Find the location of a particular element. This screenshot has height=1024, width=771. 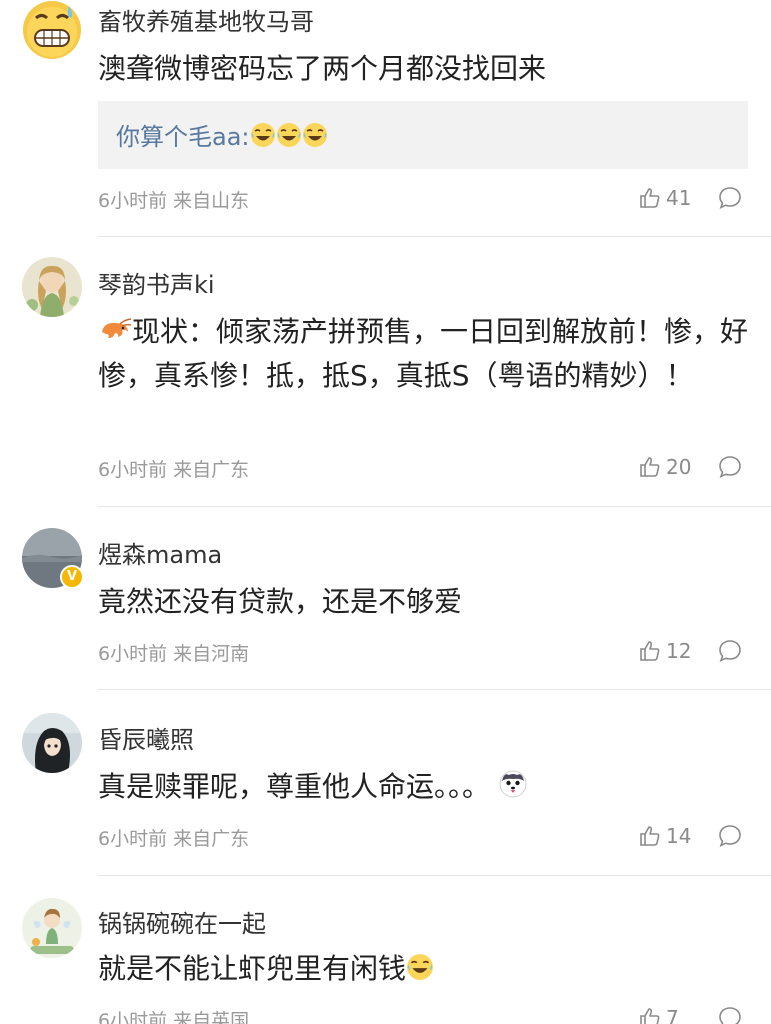

username: 煜森mama is located at coordinates (160, 552).